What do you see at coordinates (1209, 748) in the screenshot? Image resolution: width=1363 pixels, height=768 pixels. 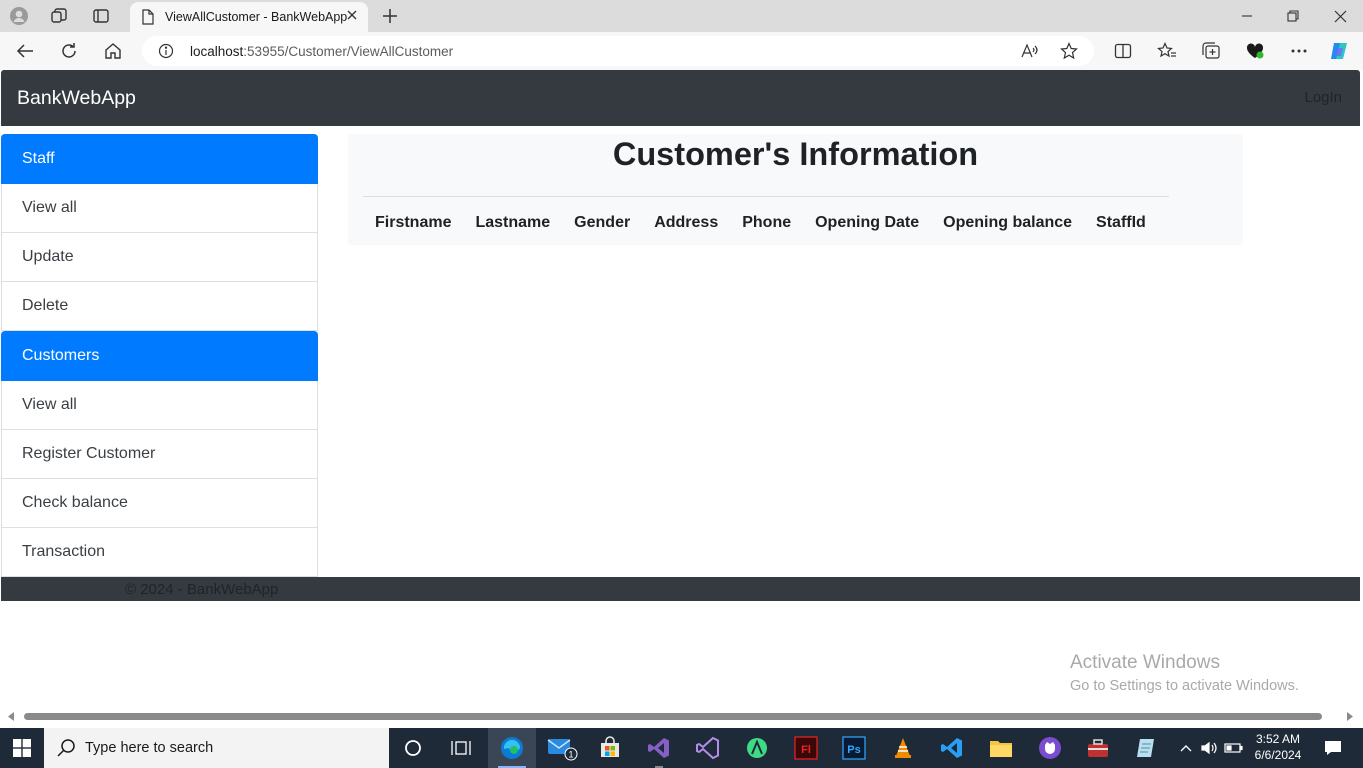 I see `volume-icon` at bounding box center [1209, 748].